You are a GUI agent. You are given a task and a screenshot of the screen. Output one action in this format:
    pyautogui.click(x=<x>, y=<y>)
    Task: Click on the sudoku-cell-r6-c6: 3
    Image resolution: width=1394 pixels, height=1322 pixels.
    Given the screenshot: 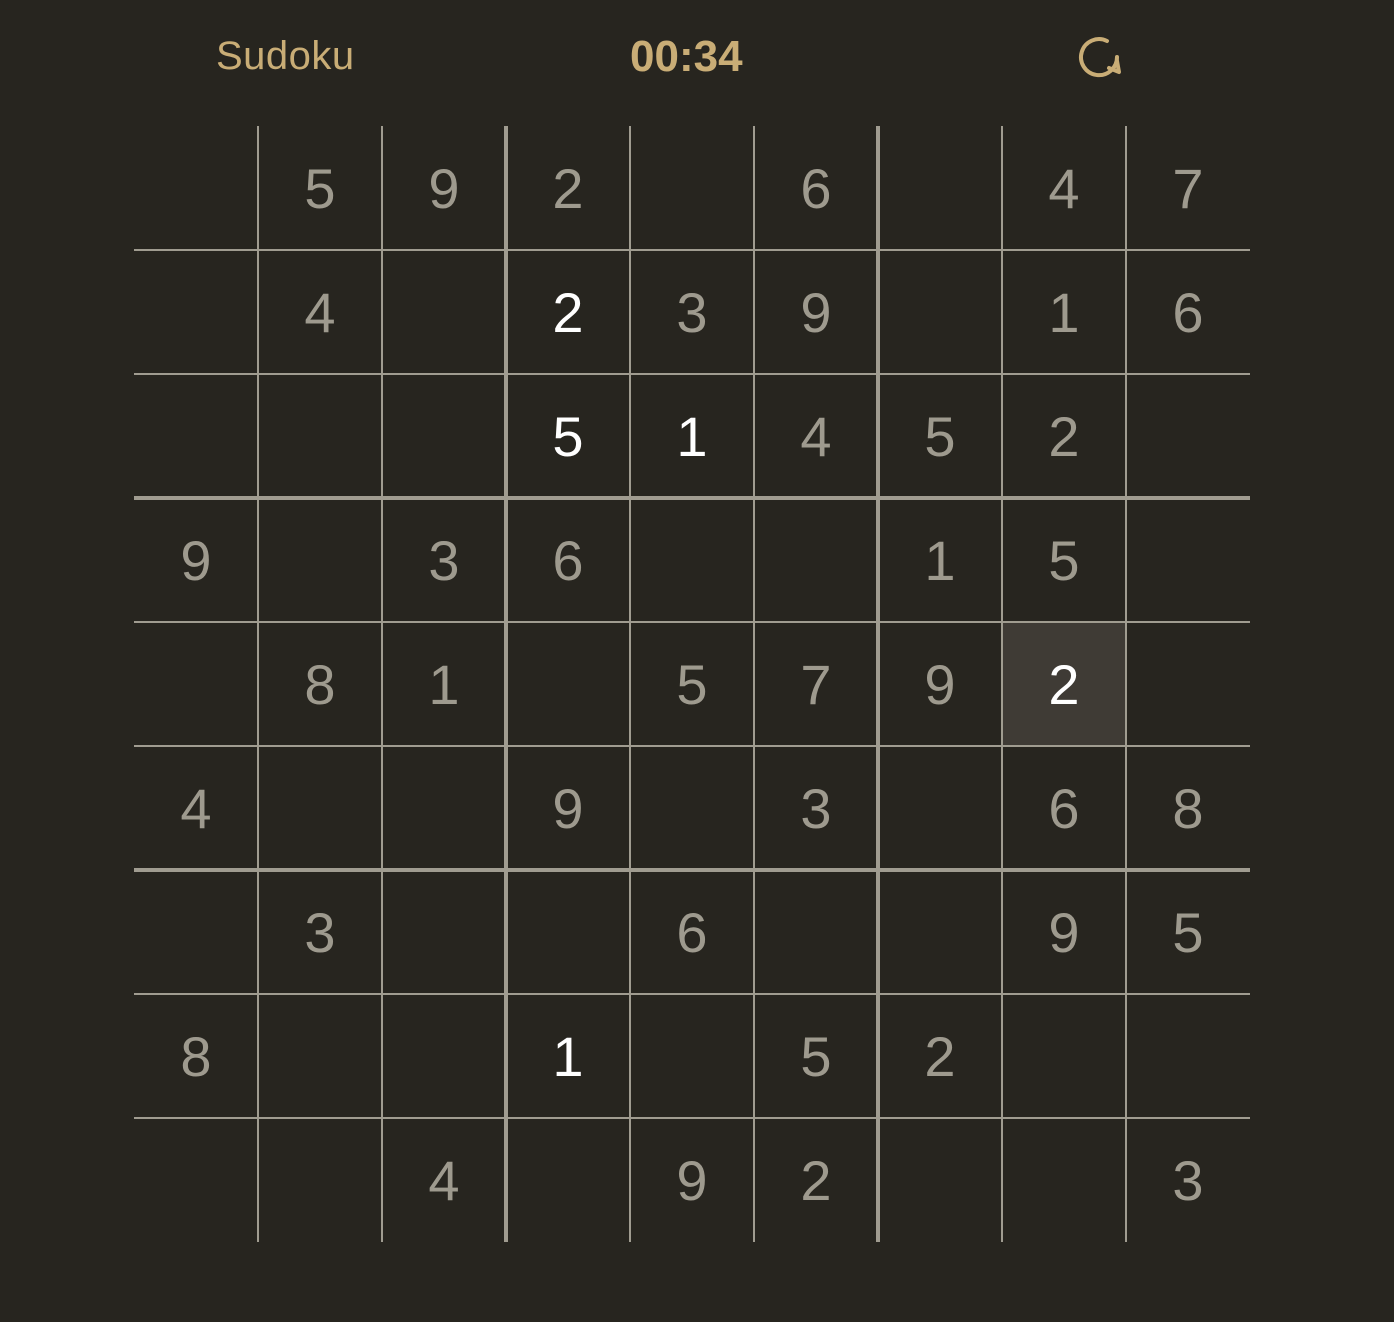 What is the action you would take?
    pyautogui.click(x=816, y=808)
    